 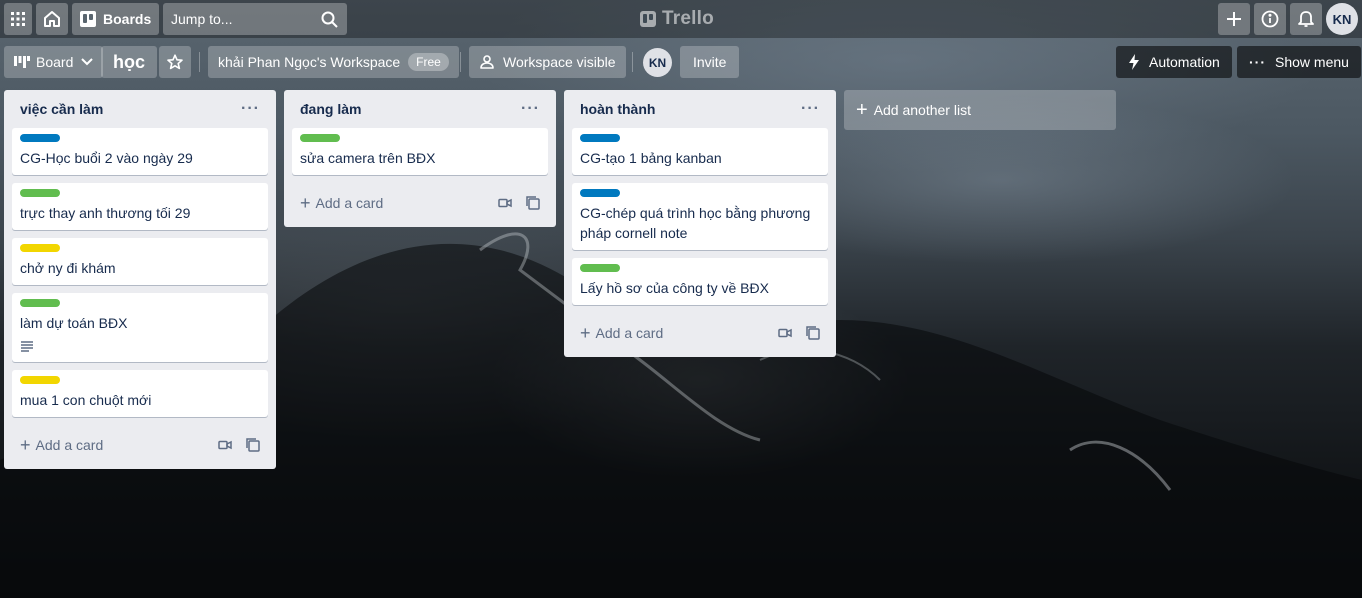 What do you see at coordinates (688, 18) in the screenshot?
I see `logo-text: Trello` at bounding box center [688, 18].